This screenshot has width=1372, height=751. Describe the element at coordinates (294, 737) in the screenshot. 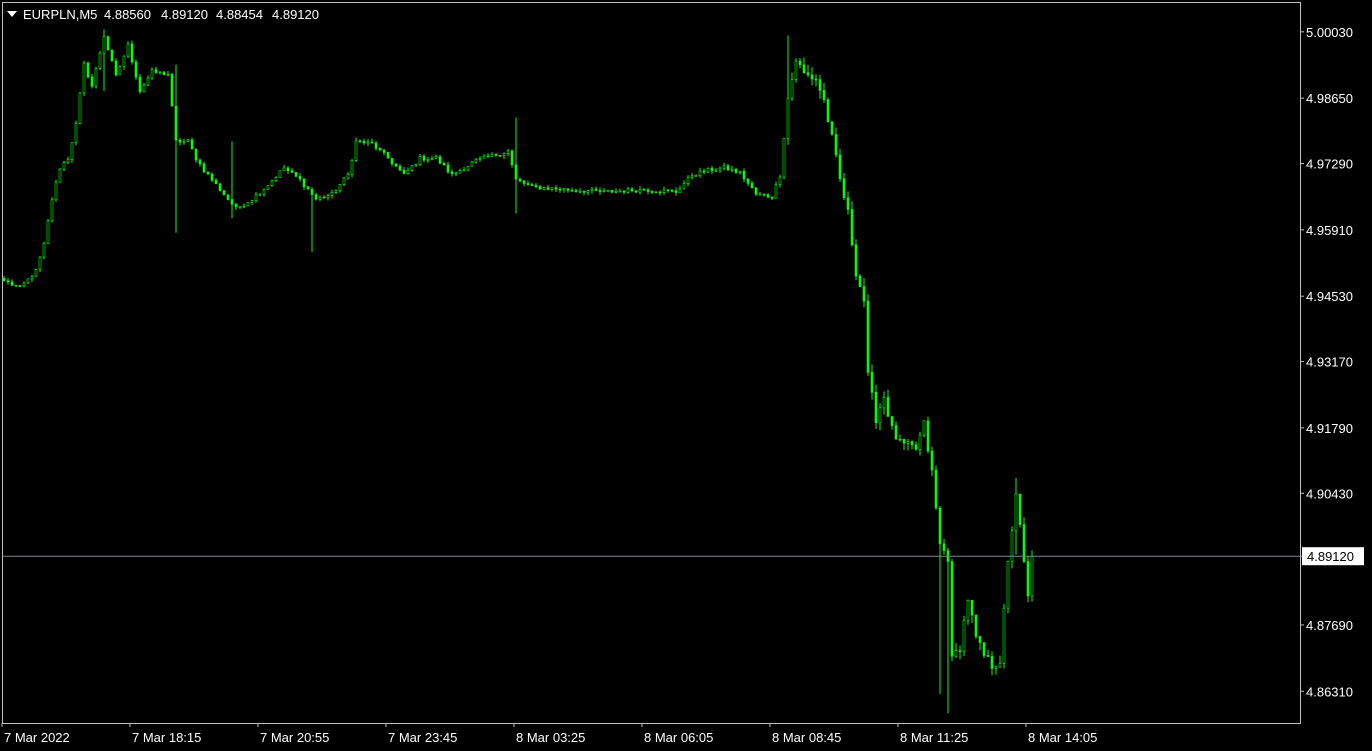

I see `time-tick-label: 7 Mar 20:55` at that location.